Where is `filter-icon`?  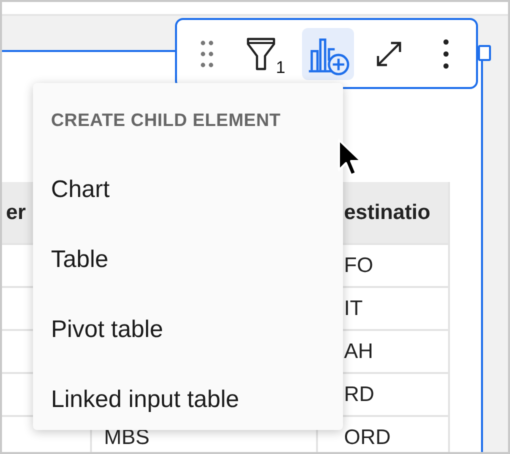 filter-icon is located at coordinates (261, 54).